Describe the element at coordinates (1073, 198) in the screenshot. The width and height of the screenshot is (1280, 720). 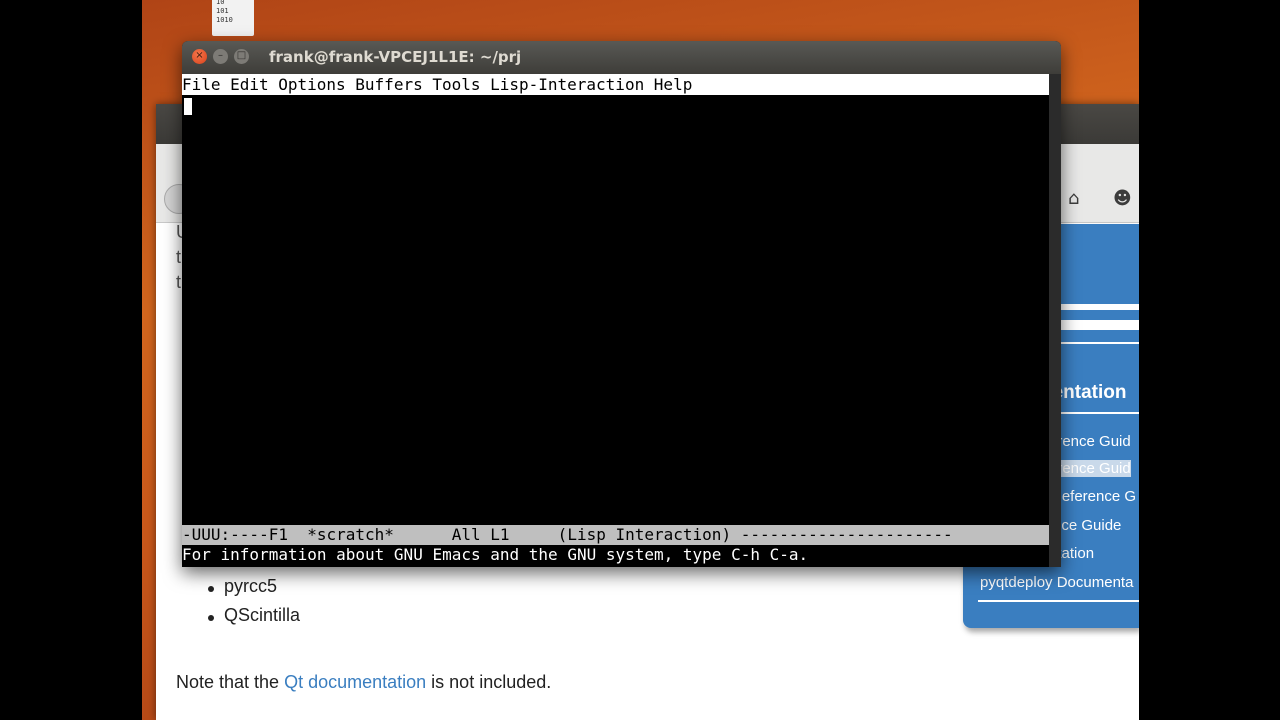
I see `home-icon: ⌂` at that location.